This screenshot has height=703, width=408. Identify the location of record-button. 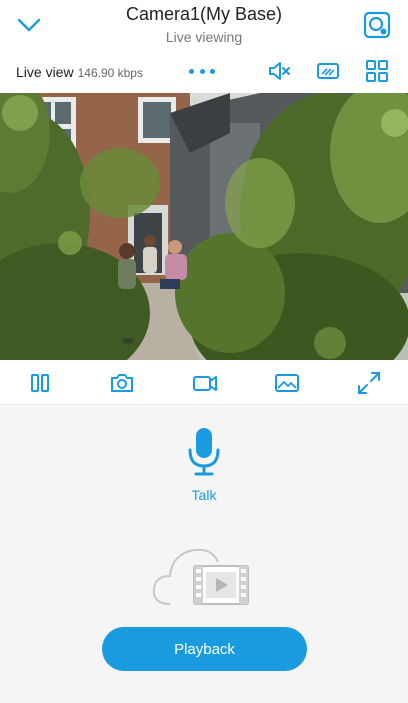
(205, 383).